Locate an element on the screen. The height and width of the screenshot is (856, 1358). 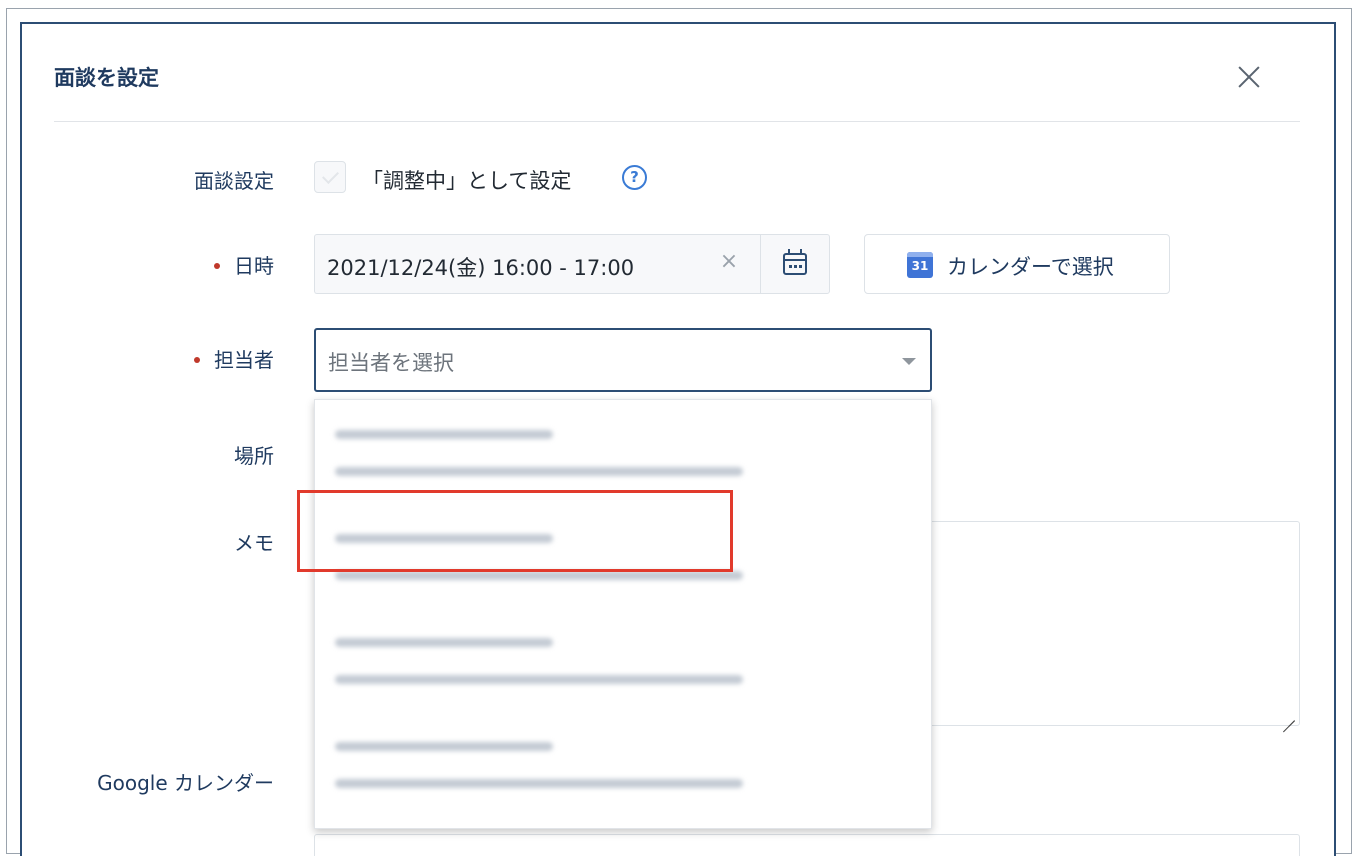
calendar-picker-button is located at coordinates (795, 264).